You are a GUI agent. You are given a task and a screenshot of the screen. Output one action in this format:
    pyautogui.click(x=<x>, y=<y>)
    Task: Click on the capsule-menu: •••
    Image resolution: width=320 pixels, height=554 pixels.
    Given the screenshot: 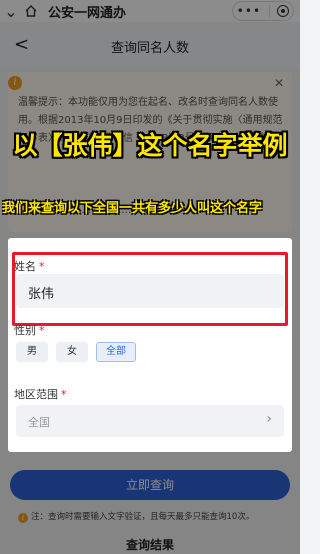 What is the action you would take?
    pyautogui.click(x=263, y=11)
    